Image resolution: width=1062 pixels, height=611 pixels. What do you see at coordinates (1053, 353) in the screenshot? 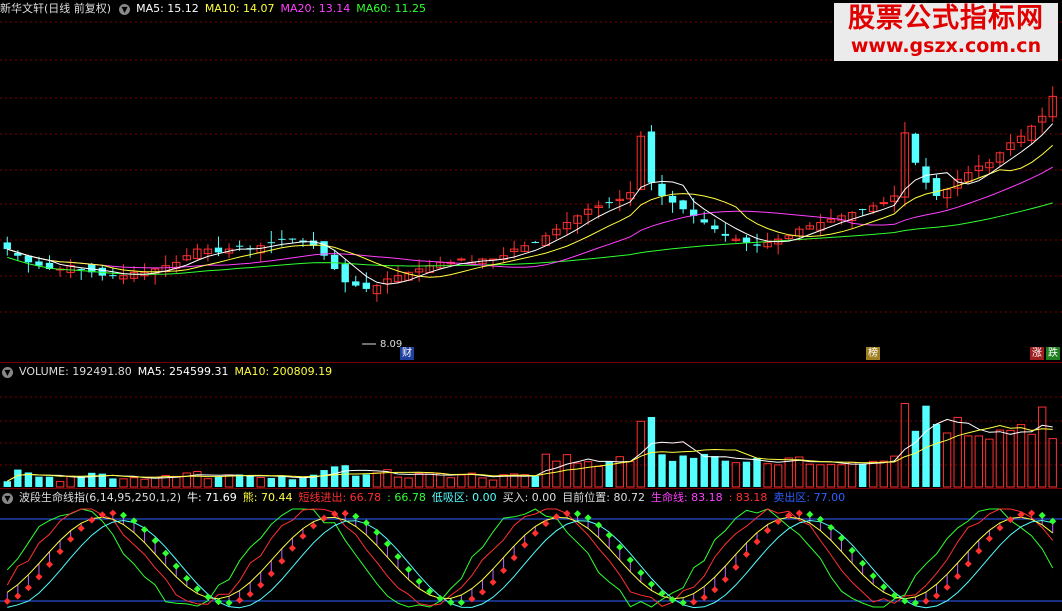
I see `tag-die: 跌` at bounding box center [1053, 353].